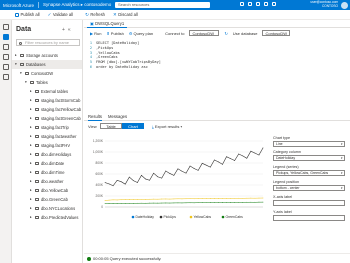 Image resolution: width=350 pixels, height=263 pixels. Describe the element at coordinates (162, 5) in the screenshot. I see `global-search-input: Search resources` at that location.